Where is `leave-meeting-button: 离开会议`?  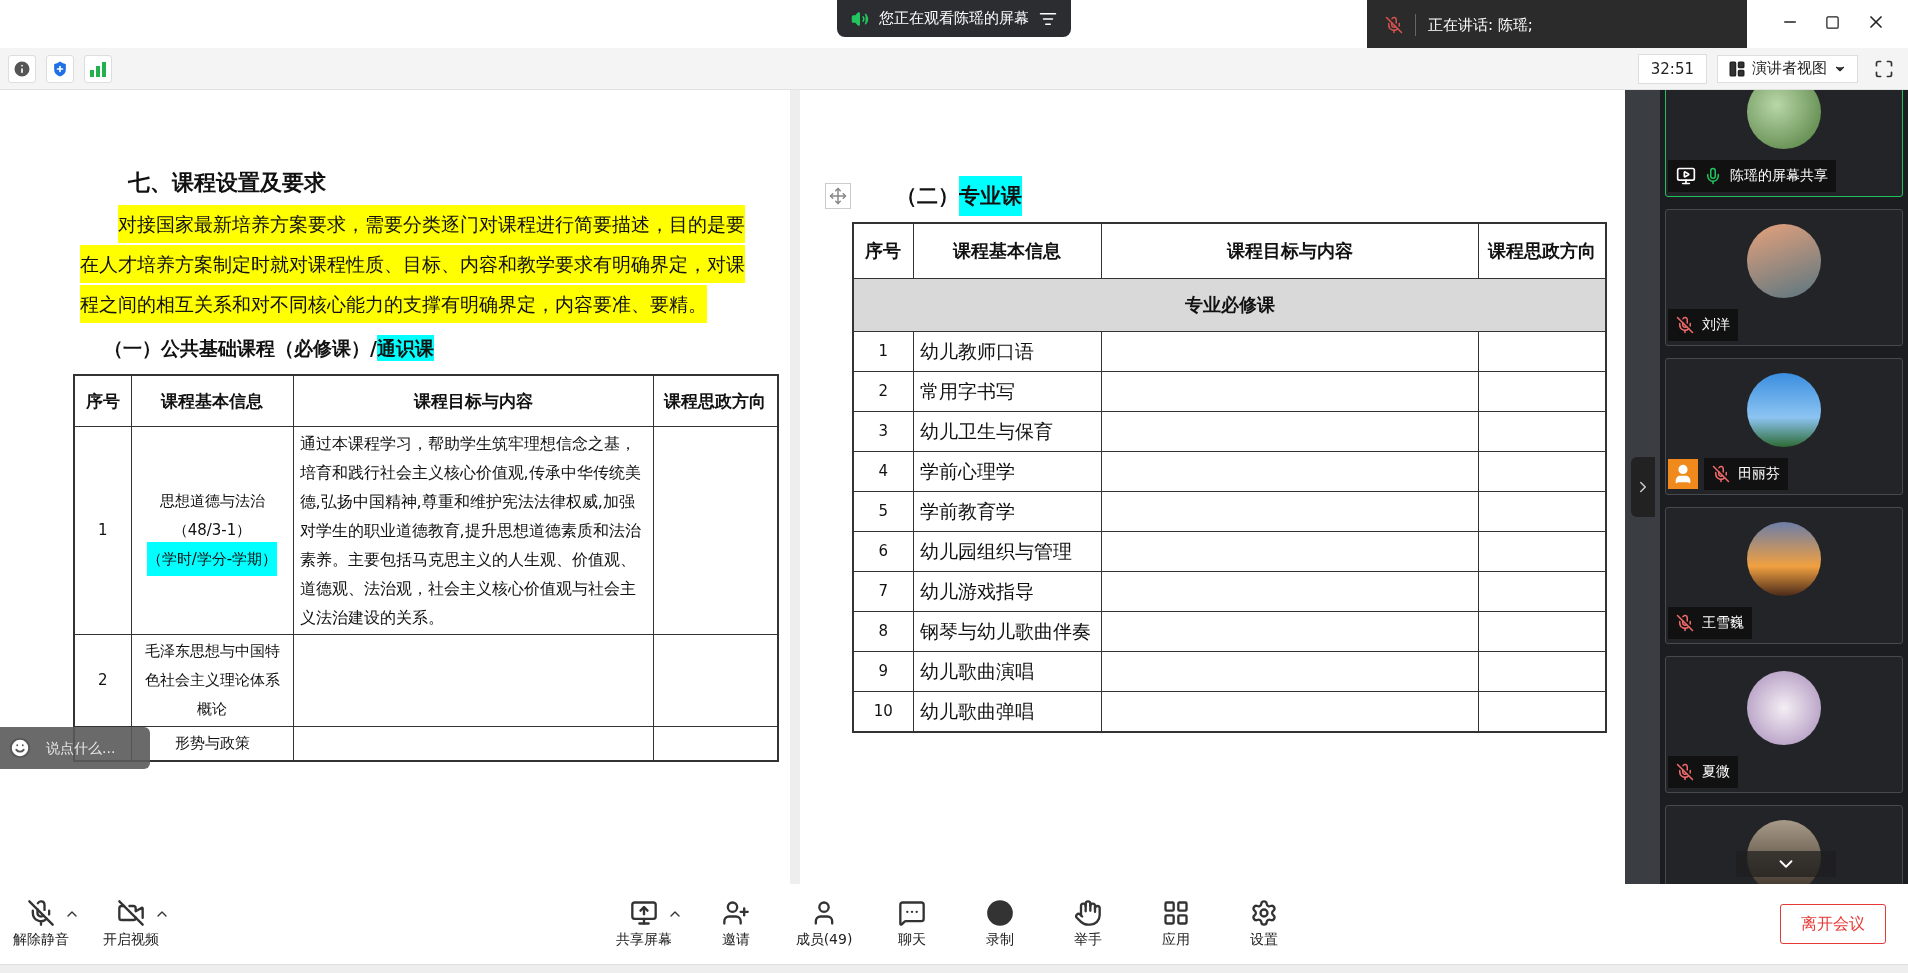
leave-meeting-button: 离开会议 is located at coordinates (1833, 924).